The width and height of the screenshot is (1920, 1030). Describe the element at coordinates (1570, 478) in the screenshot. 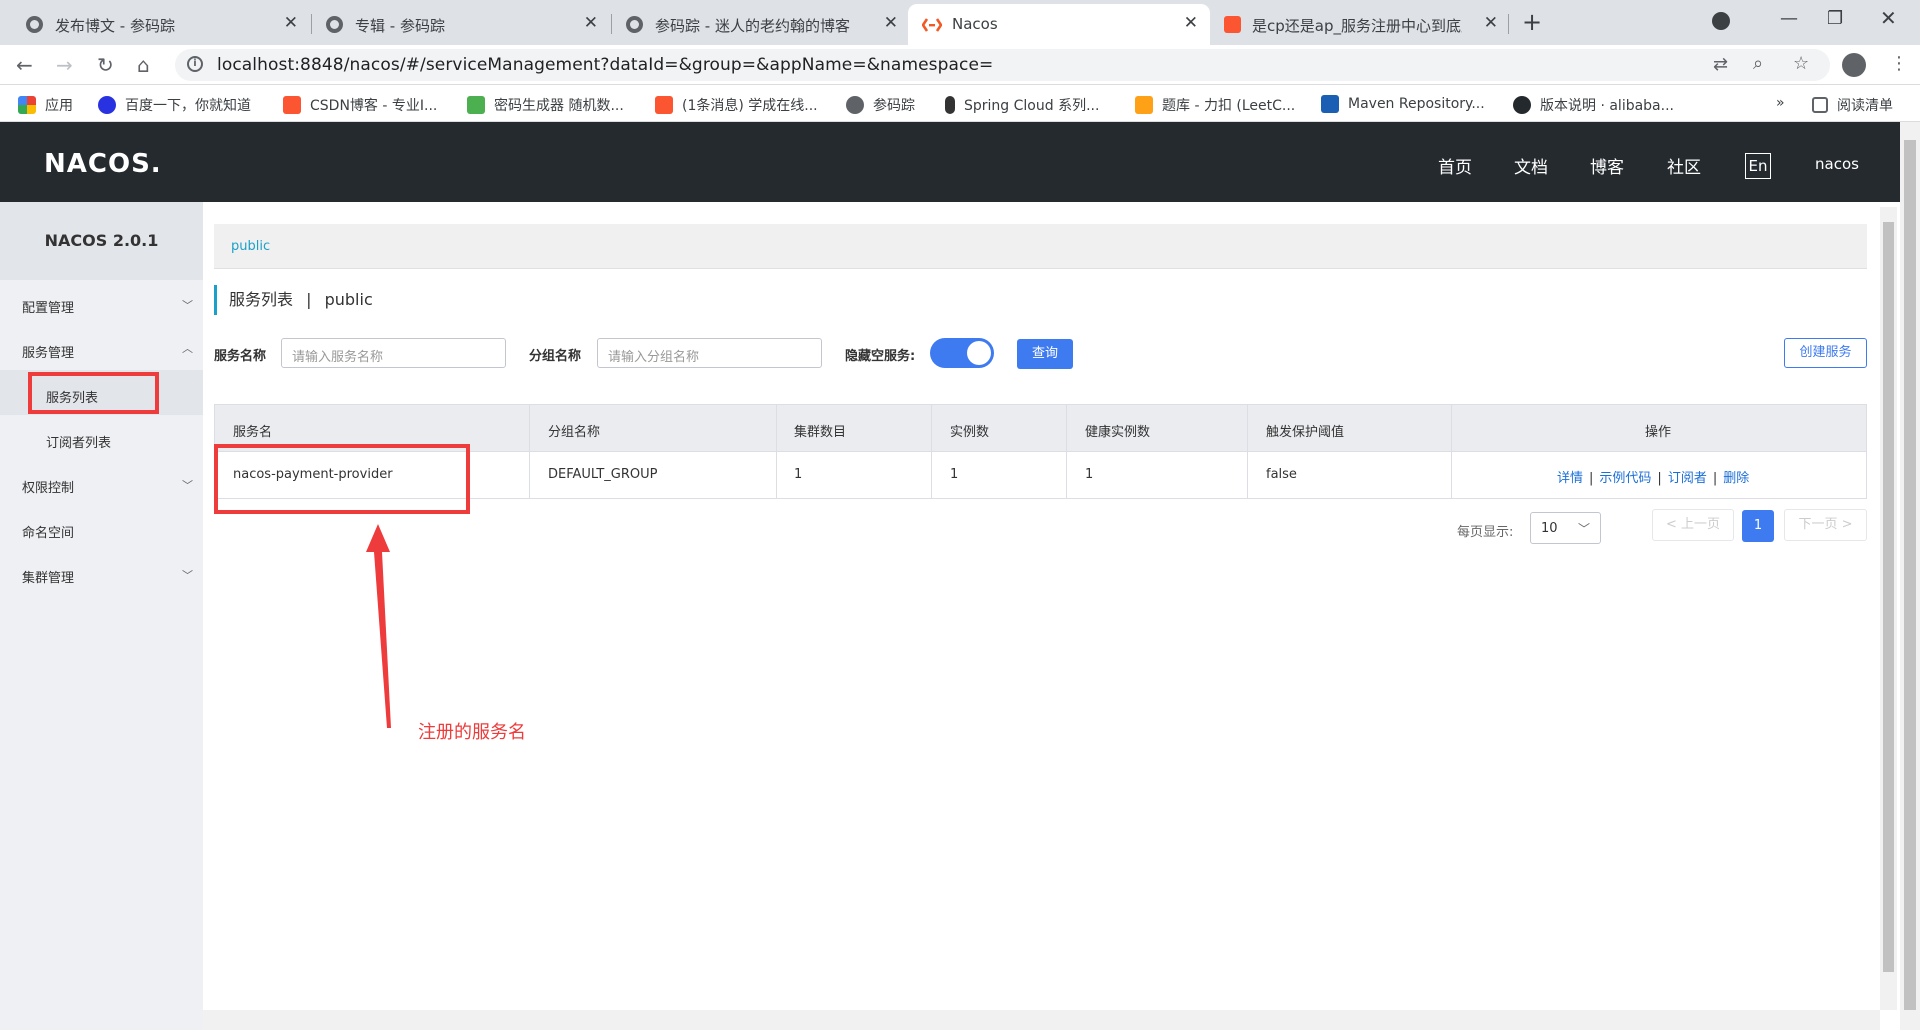

I see `detail-link: 详情` at that location.